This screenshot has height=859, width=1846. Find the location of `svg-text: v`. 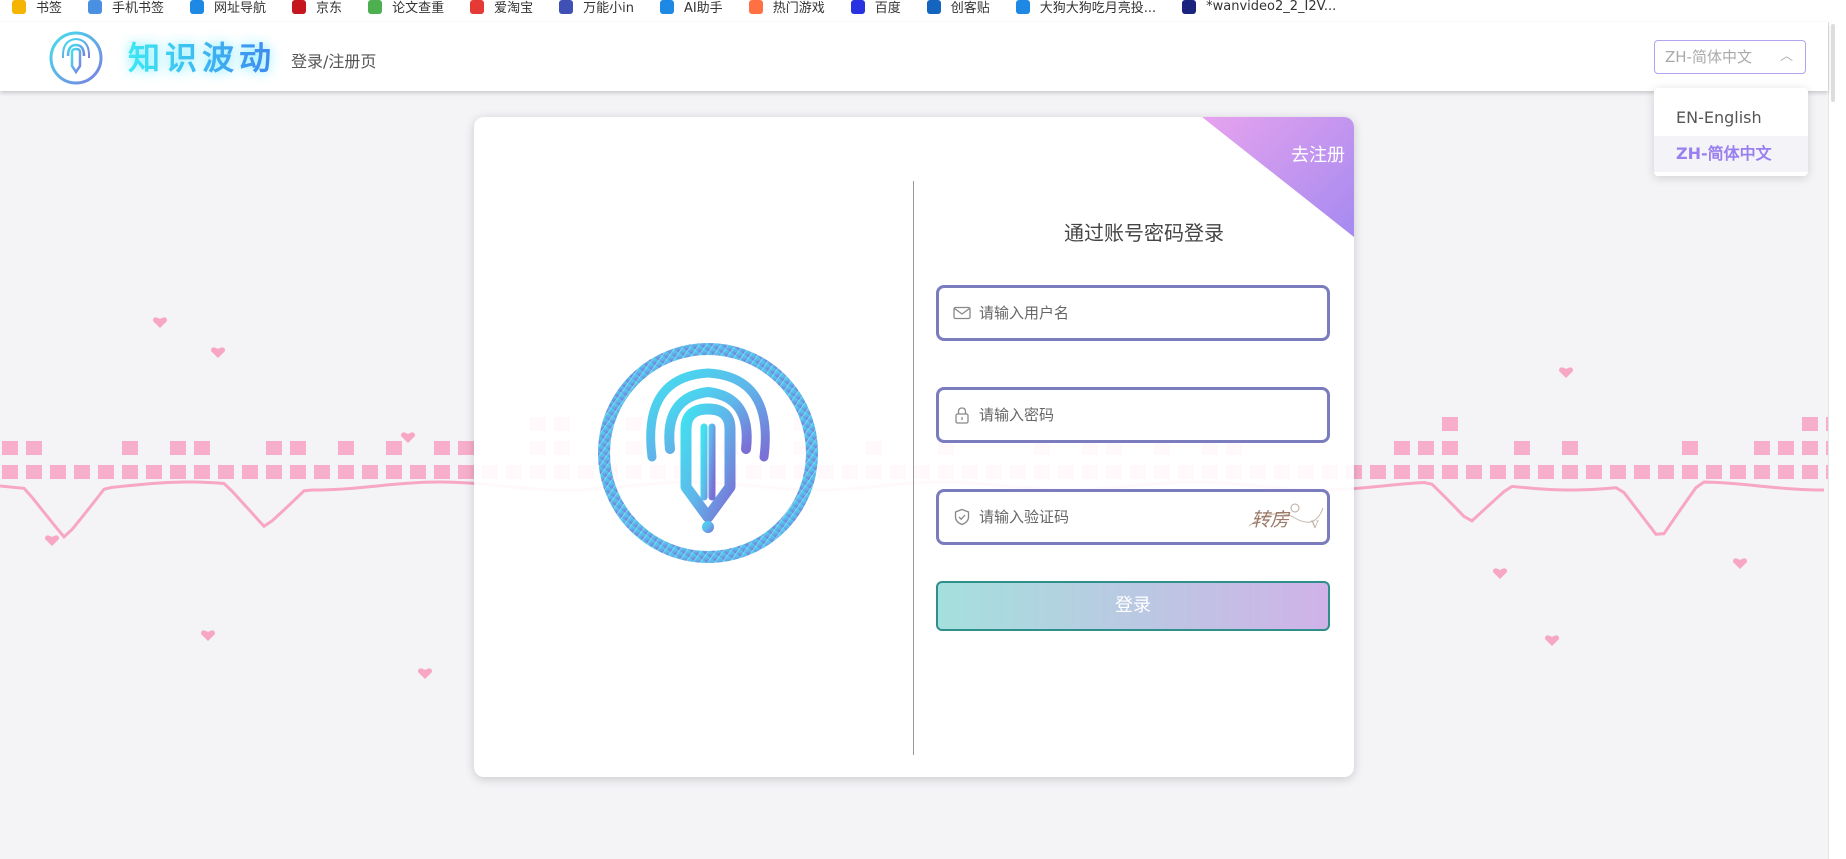

svg-text: v is located at coordinates (1314, 524).